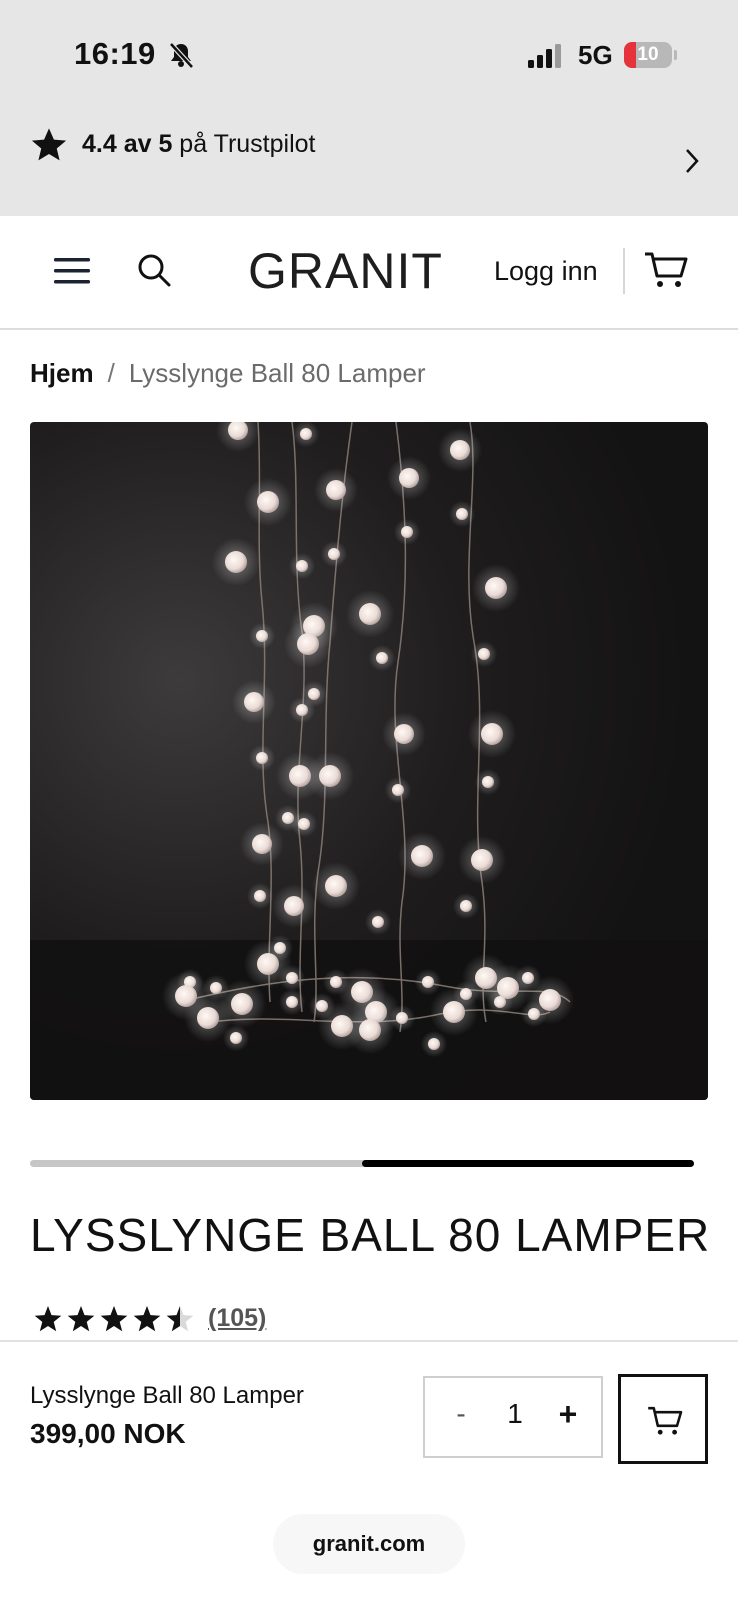 The height and width of the screenshot is (1600, 738). I want to click on add-to-cart-icon, so click(665, 1420).